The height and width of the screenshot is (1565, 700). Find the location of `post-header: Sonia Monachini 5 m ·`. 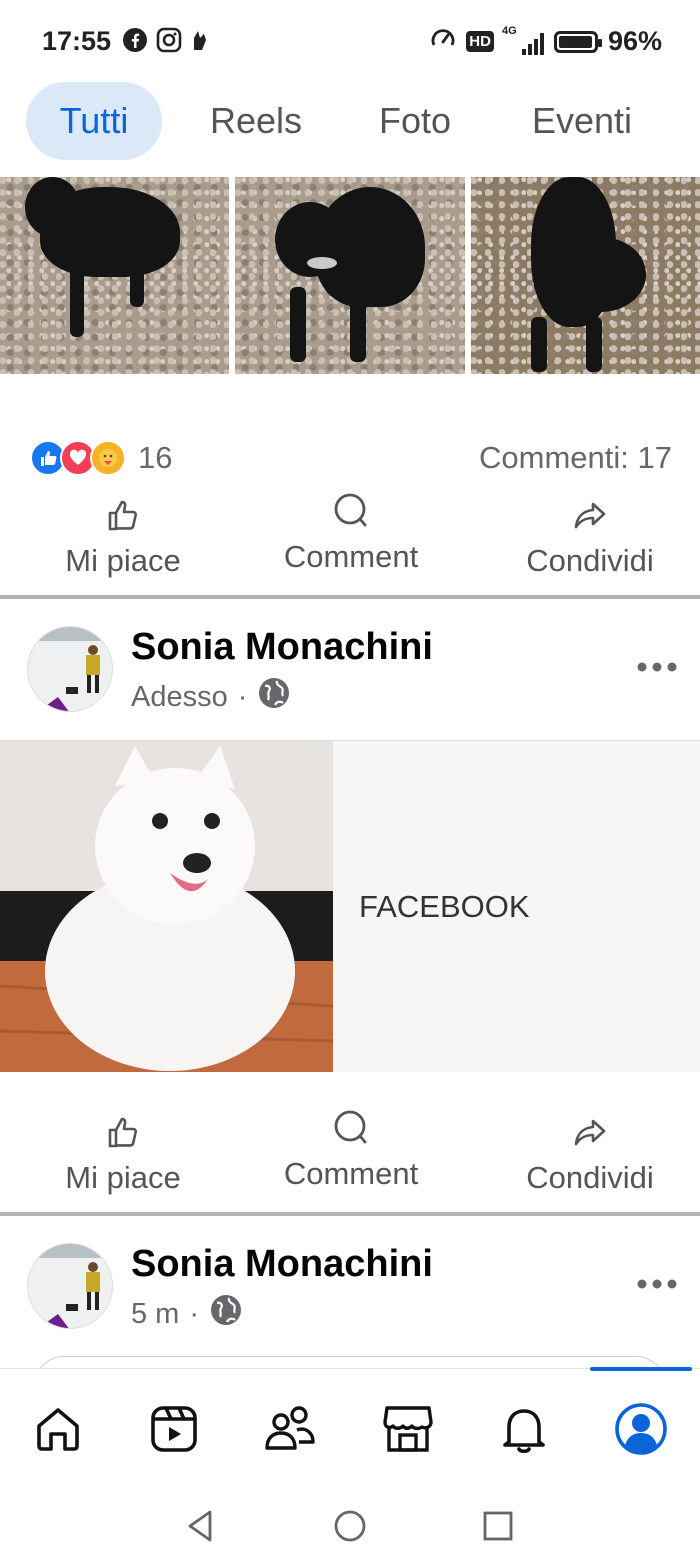

post-header: Sonia Monachini 5 m · is located at coordinates (350, 1298).